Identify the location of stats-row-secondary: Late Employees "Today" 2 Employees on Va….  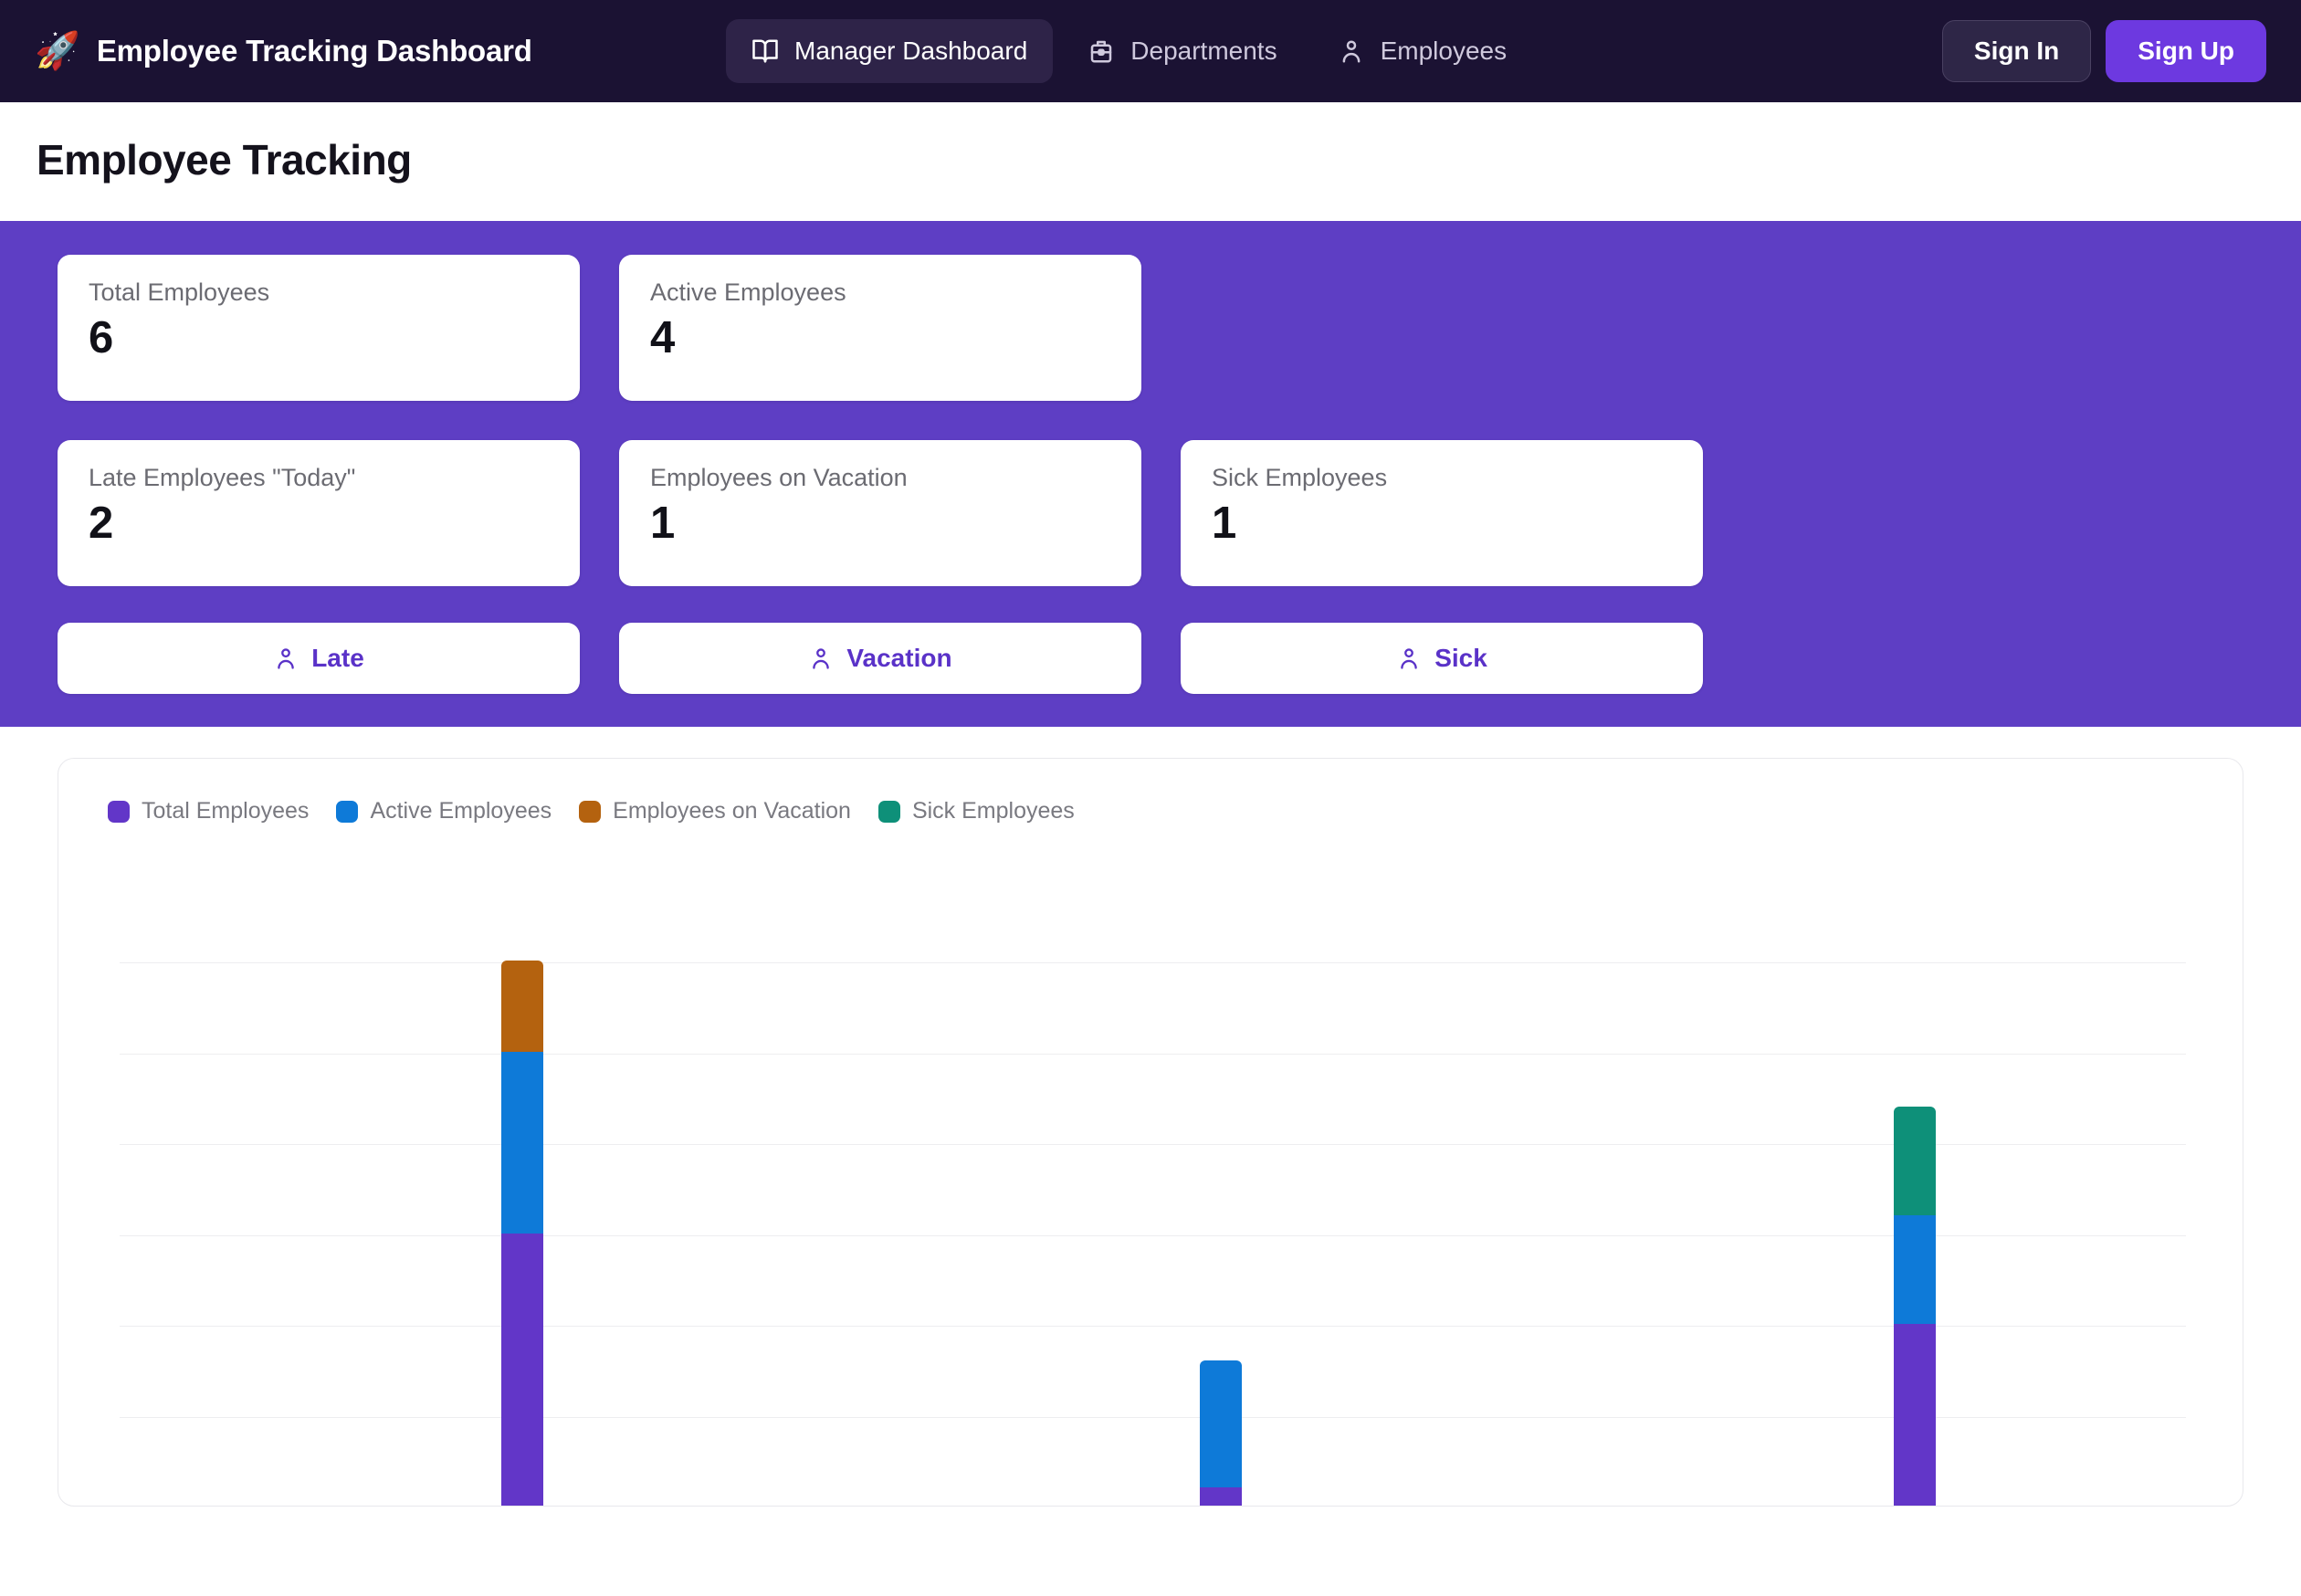
(1150, 513).